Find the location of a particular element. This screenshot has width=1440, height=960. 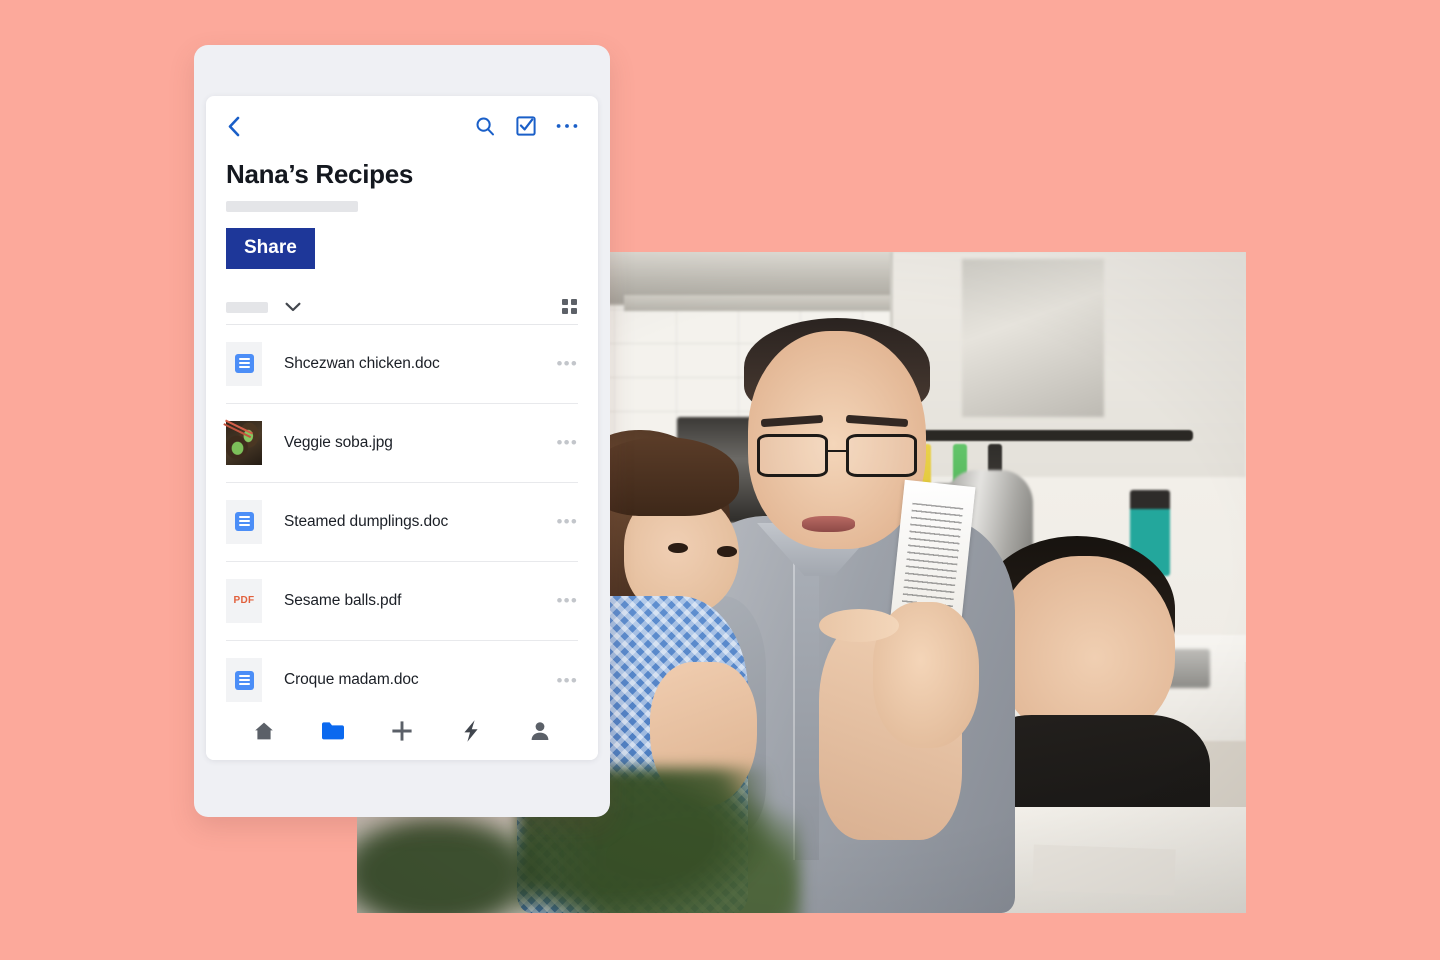

table-row: Shcezwan chicken.doc ••• is located at coordinates (402, 364).